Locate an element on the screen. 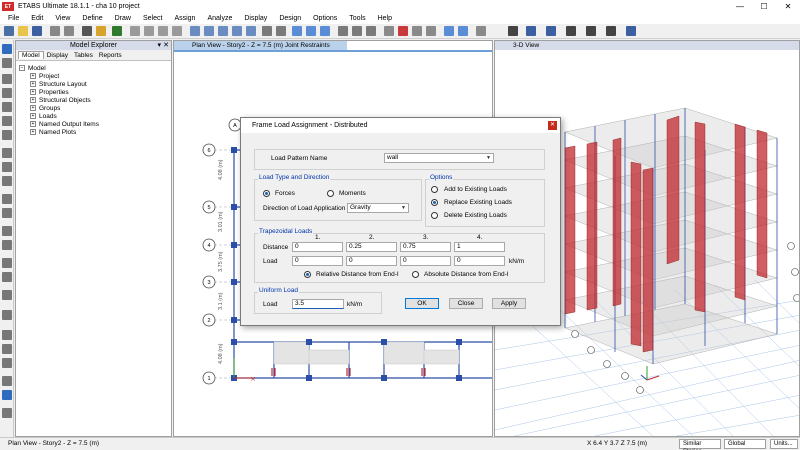  reshape-icon is located at coordinates (7, 63).